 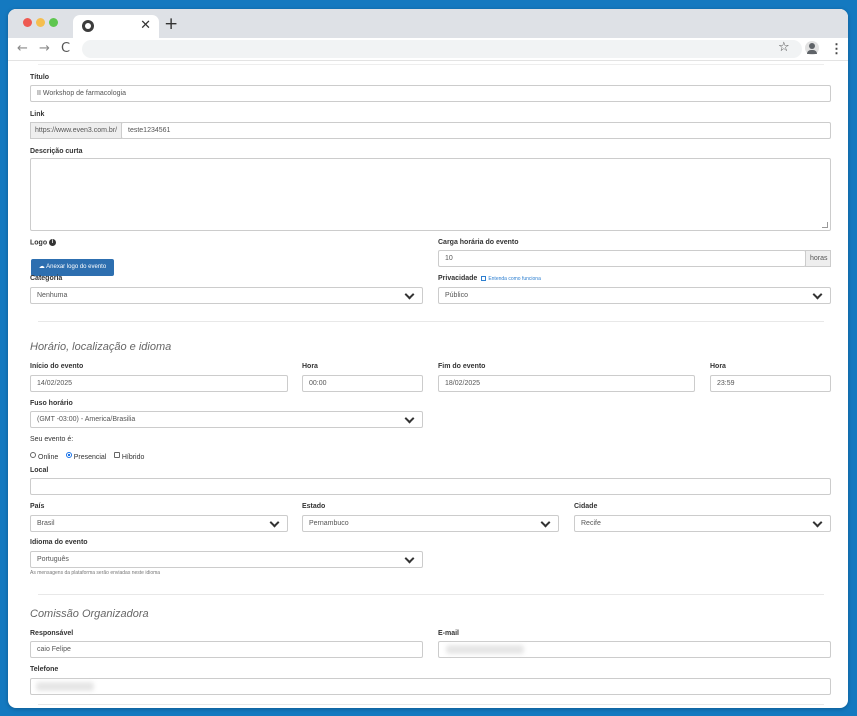 What do you see at coordinates (65, 48) in the screenshot?
I see `reload-icon: C` at bounding box center [65, 48].